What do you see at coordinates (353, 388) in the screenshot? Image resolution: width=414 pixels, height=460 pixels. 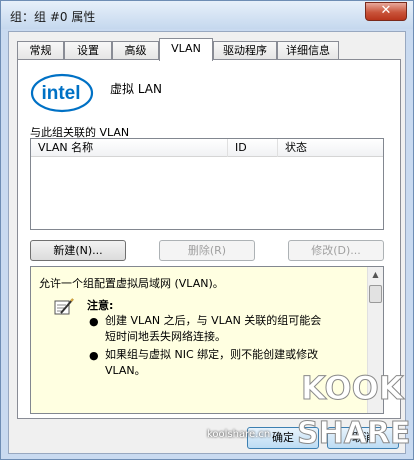 I see `watermark-line1: KOOK` at bounding box center [353, 388].